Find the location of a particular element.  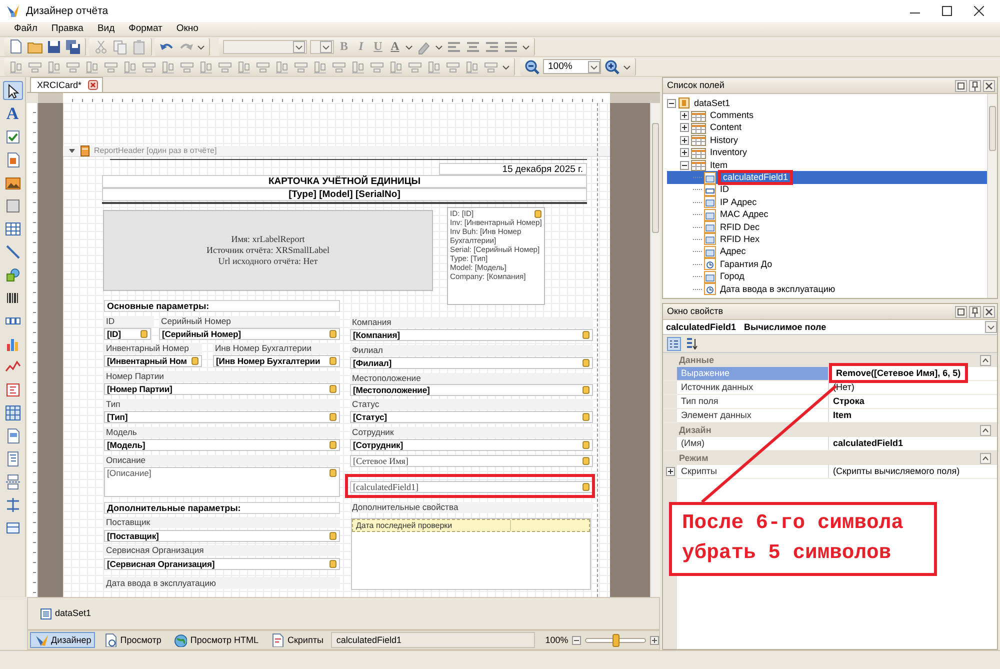

view-tab: Просмотр HTML is located at coordinates (215, 640).